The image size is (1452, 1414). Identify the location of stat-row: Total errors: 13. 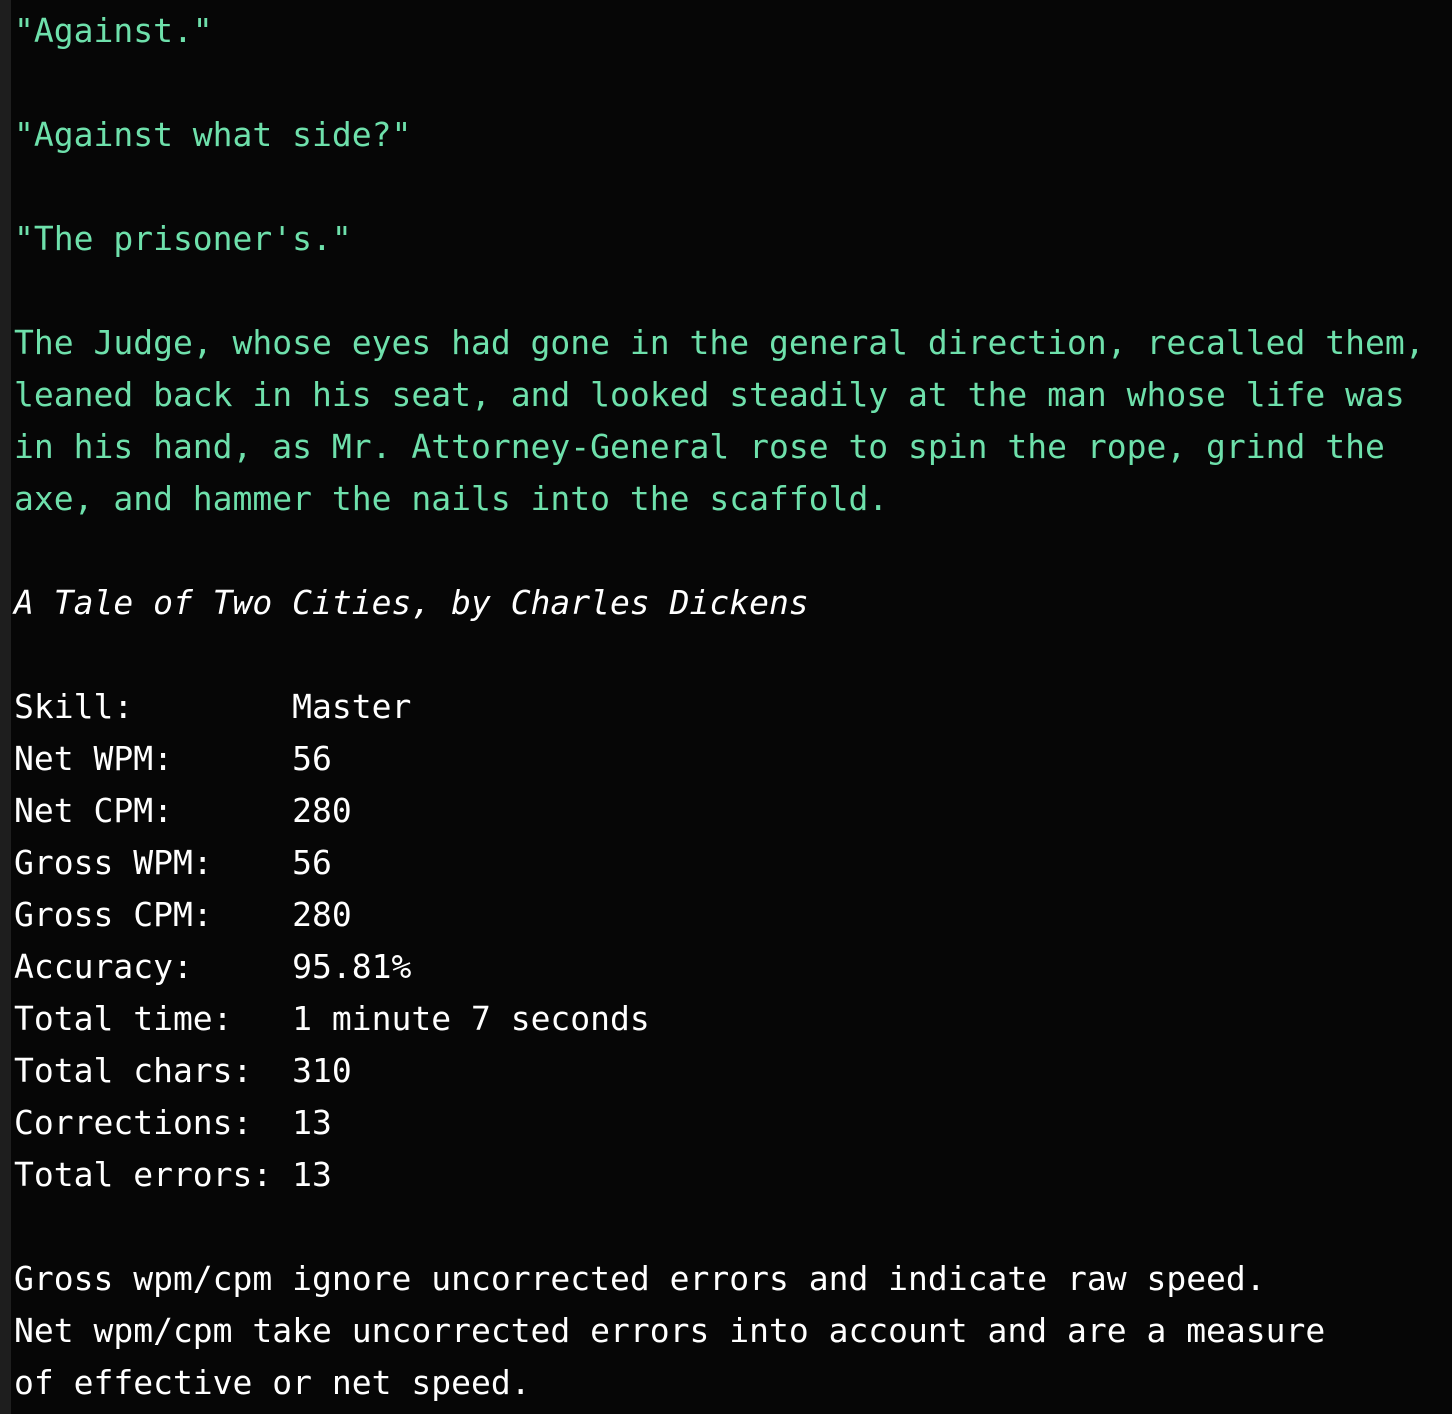
(733, 1175).